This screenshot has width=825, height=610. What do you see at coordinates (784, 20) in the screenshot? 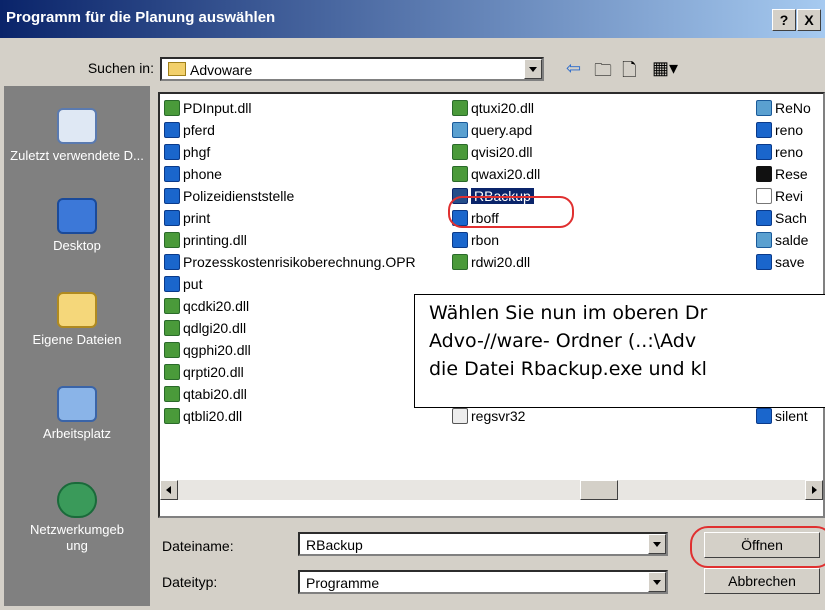
I see `help-button: ?` at bounding box center [784, 20].